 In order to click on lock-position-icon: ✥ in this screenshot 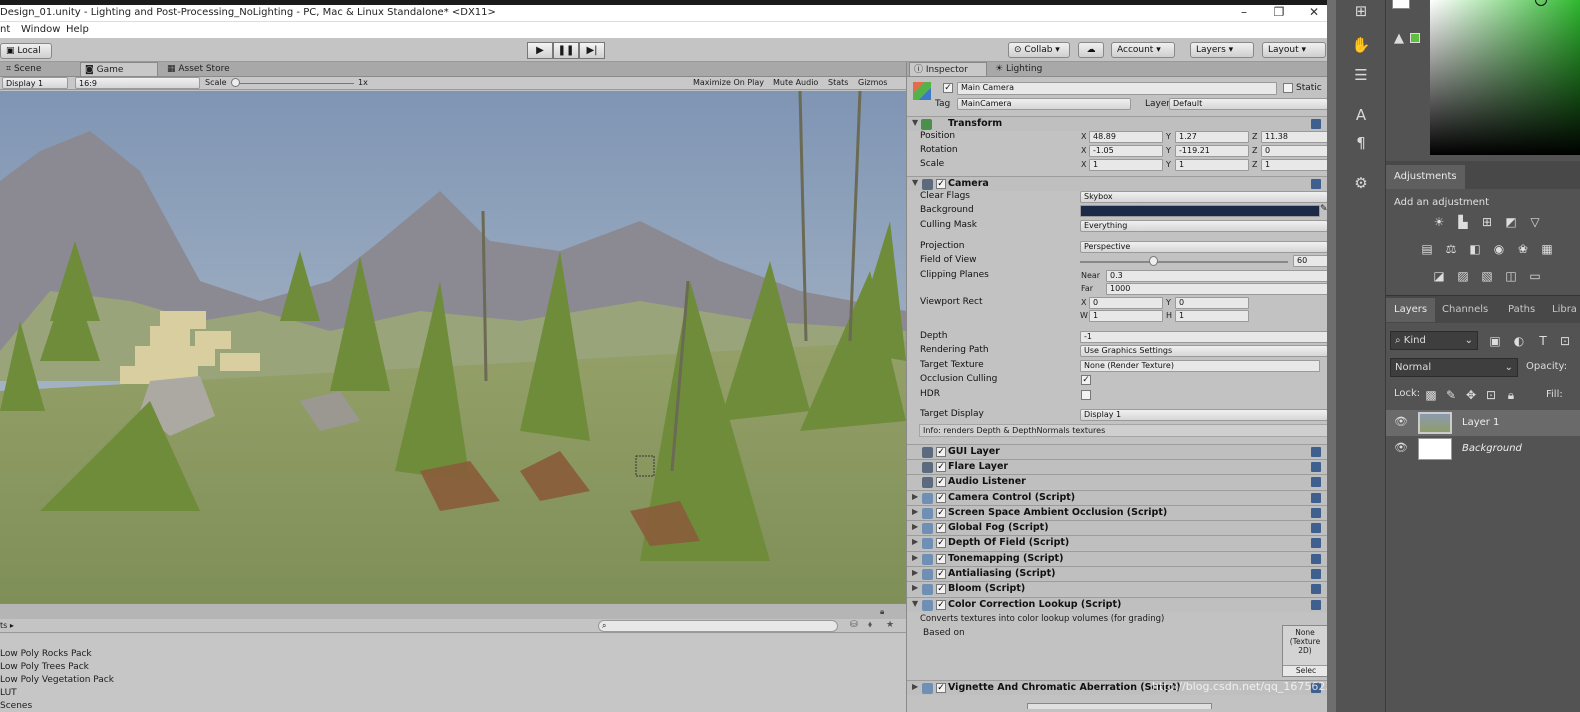, I will do `click(1471, 395)`.